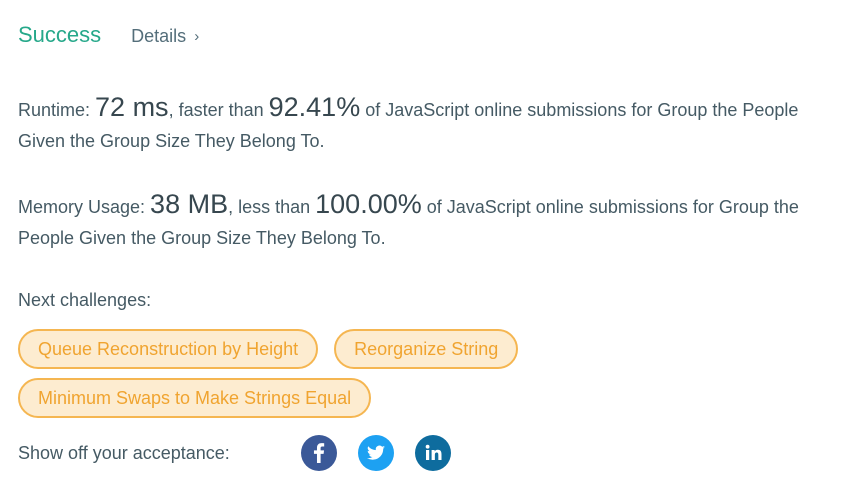  What do you see at coordinates (314, 107) in the screenshot?
I see `runtime-percent: 92.41%` at bounding box center [314, 107].